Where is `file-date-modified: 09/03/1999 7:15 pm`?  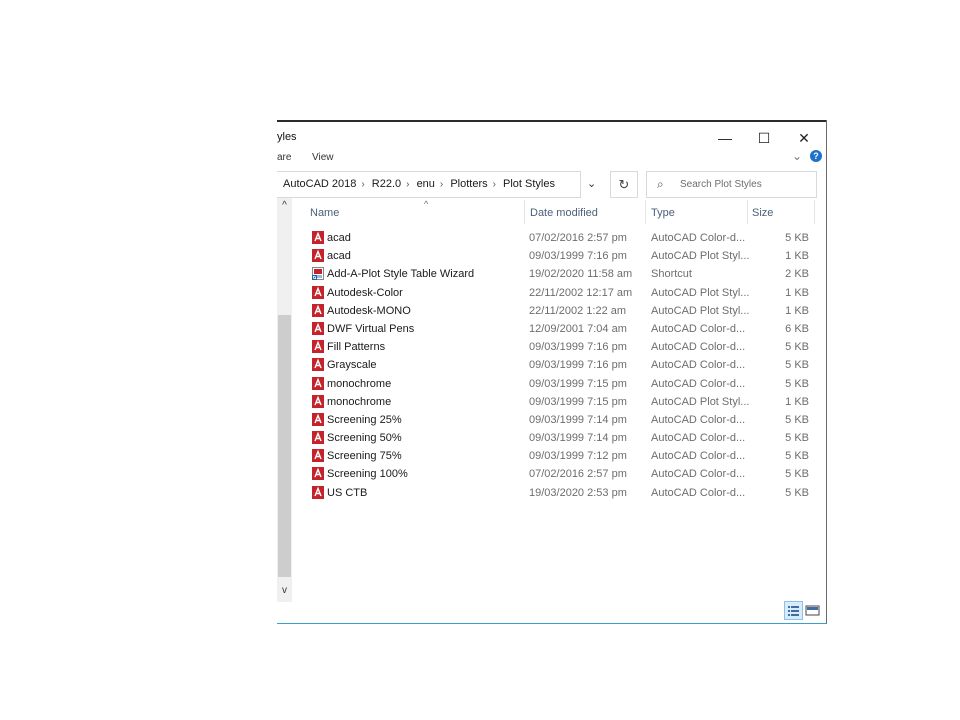
file-date-modified: 09/03/1999 7:15 pm is located at coordinates (578, 383).